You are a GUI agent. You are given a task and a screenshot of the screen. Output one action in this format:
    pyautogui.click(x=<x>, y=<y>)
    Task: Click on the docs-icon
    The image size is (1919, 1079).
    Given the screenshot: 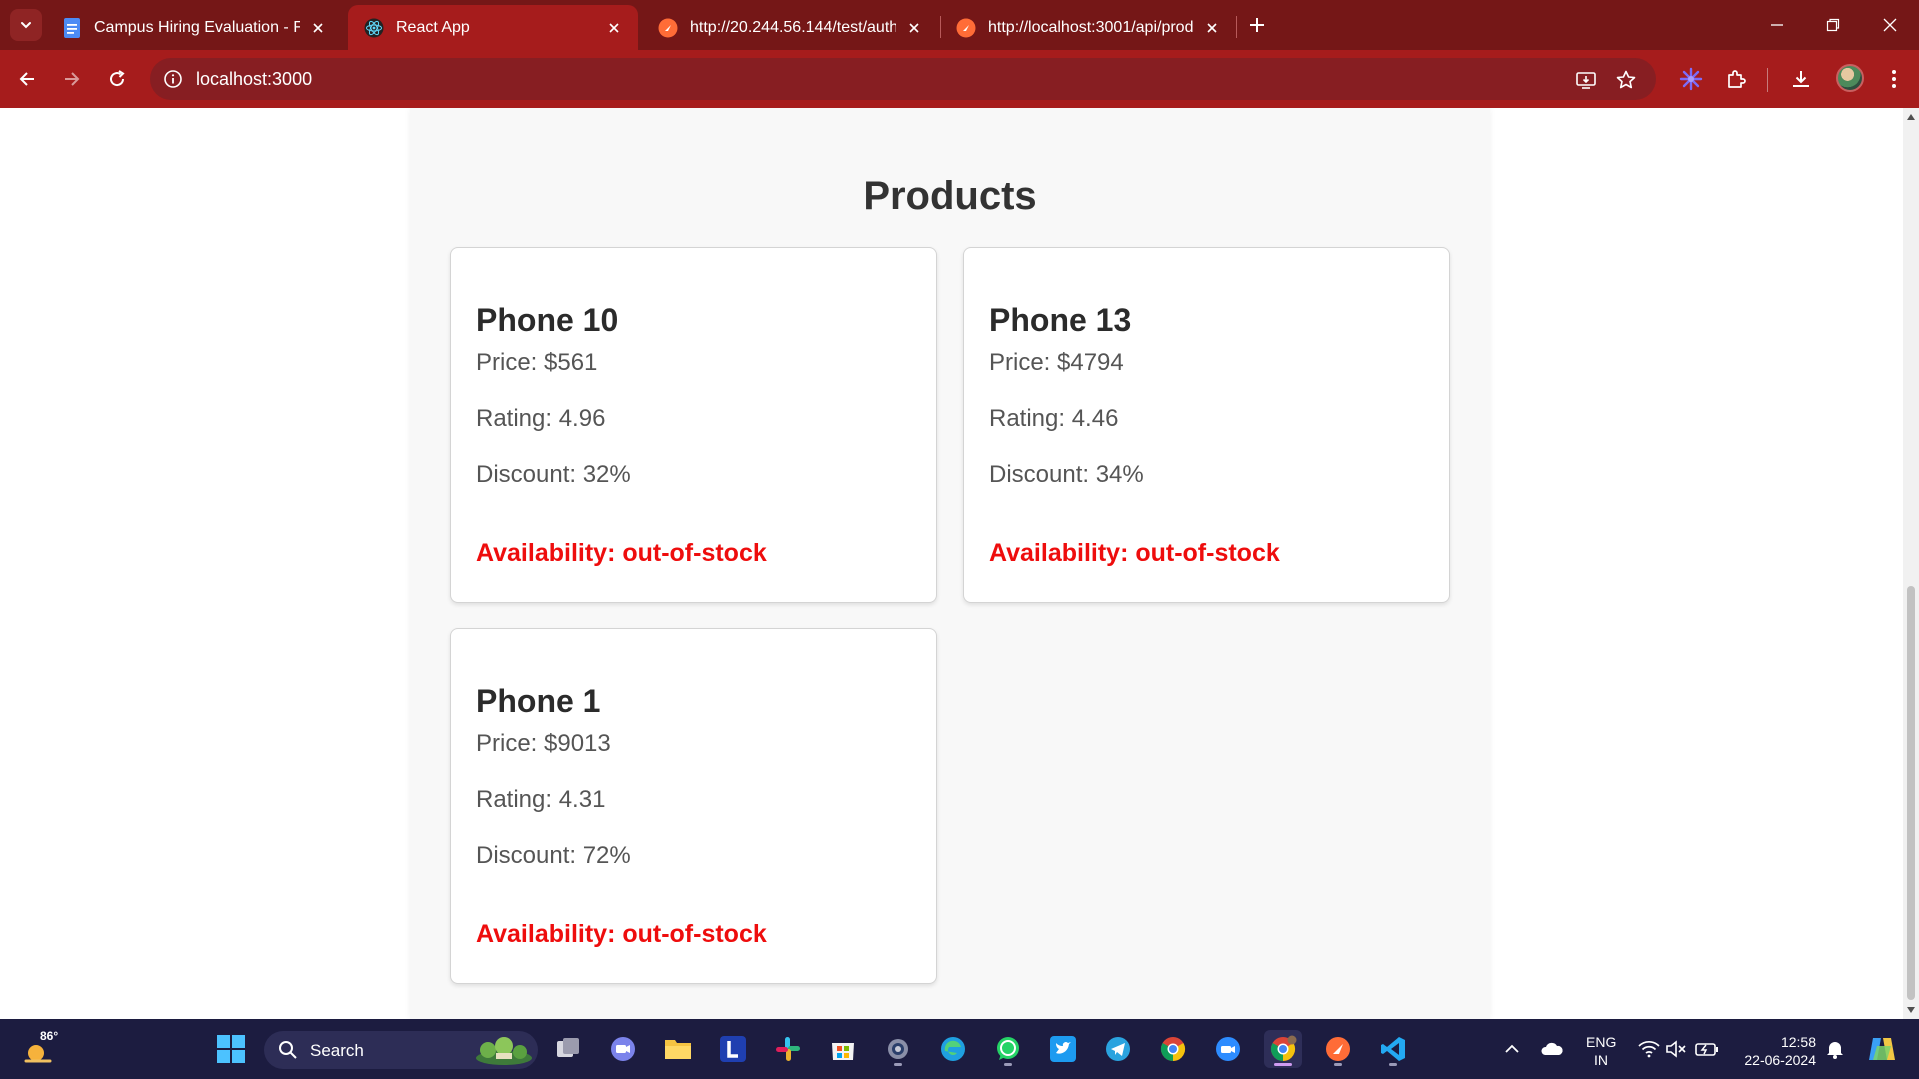 What is the action you would take?
    pyautogui.click(x=72, y=27)
    